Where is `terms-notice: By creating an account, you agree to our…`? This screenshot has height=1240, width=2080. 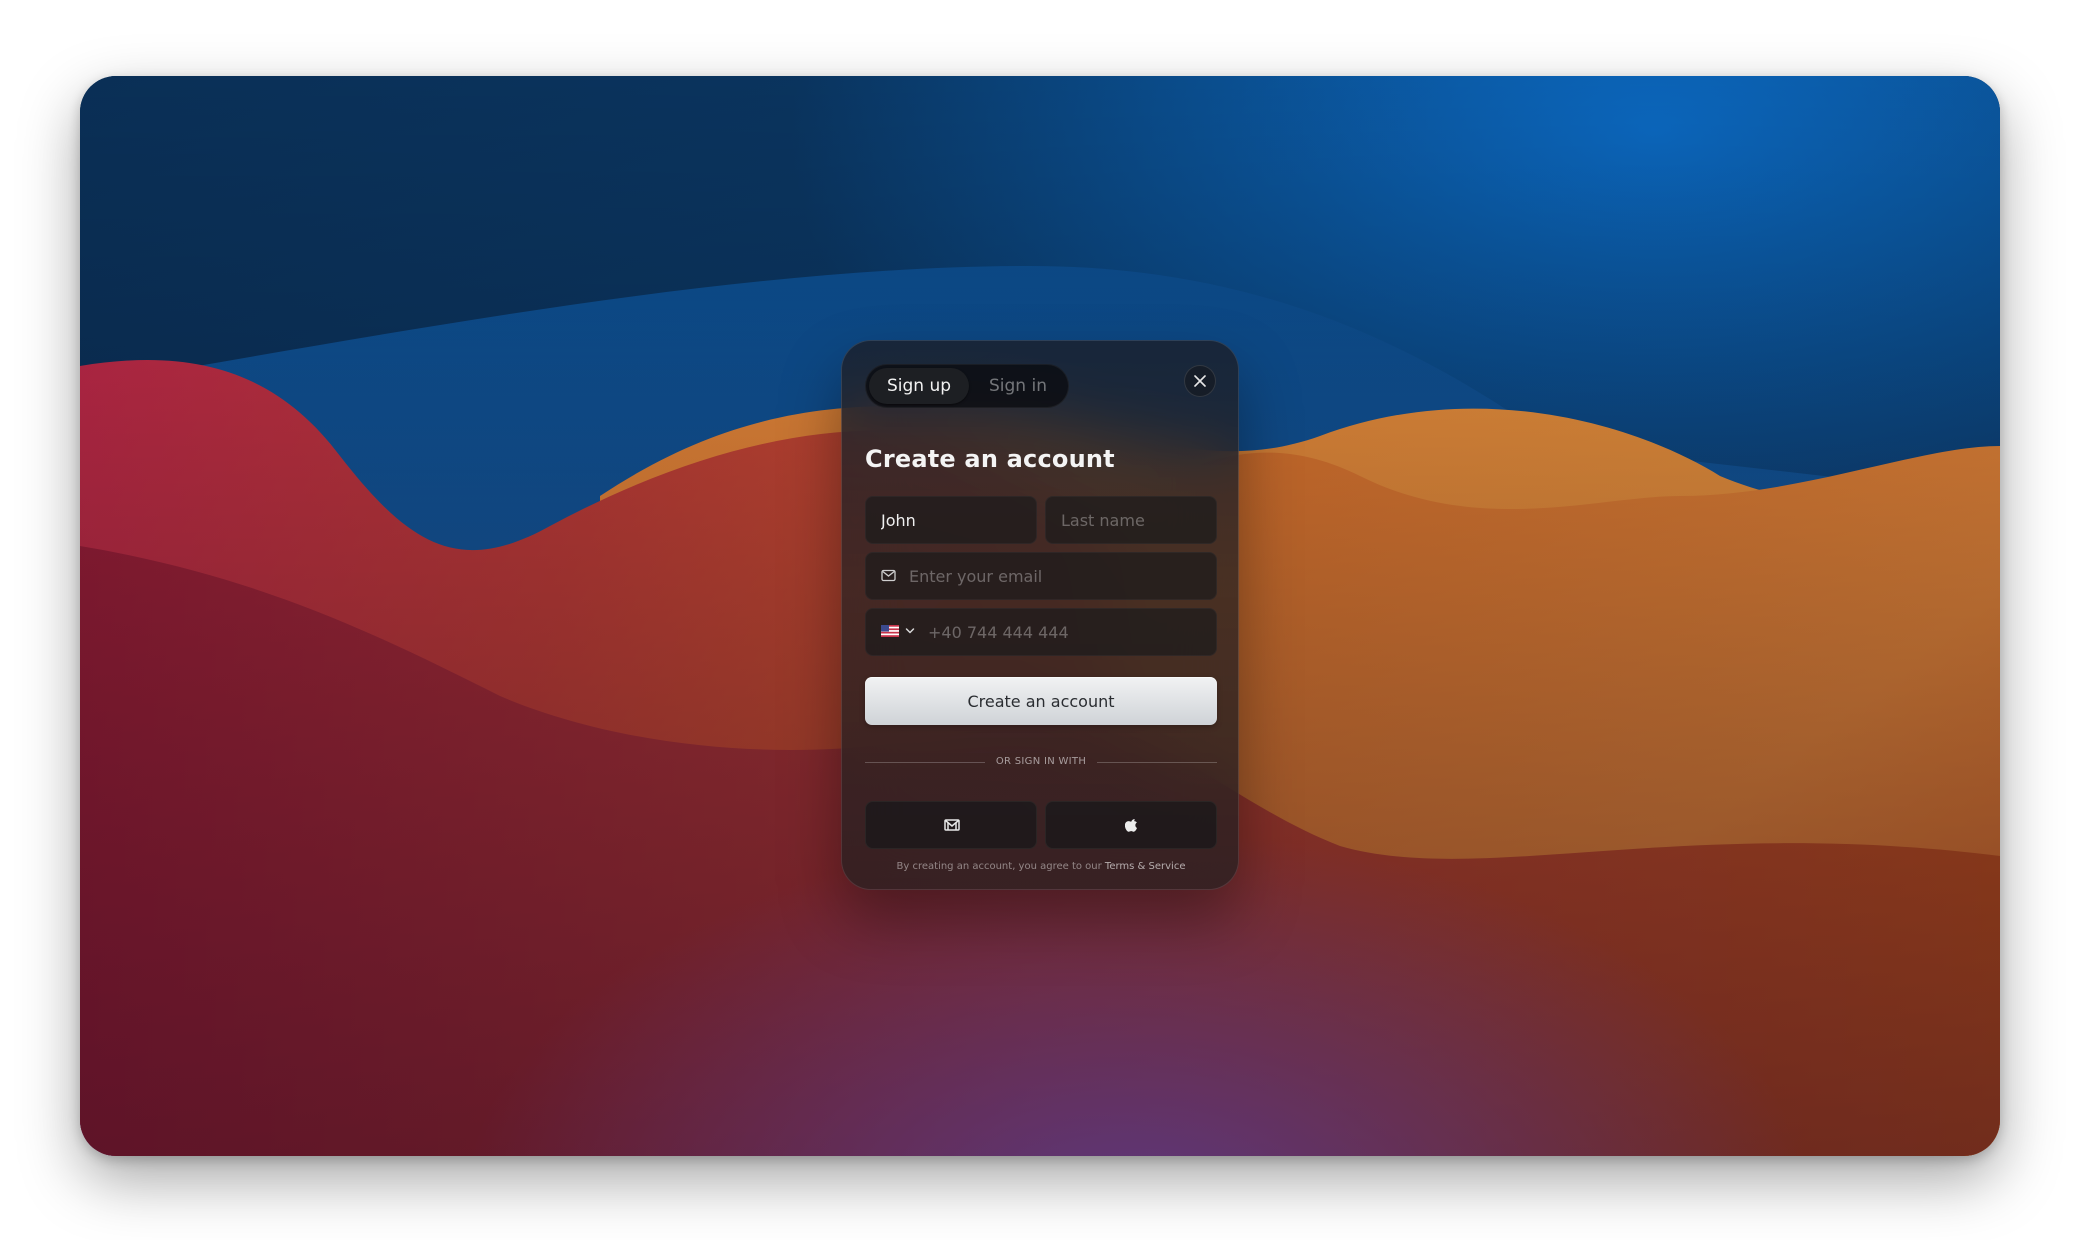
terms-notice: By creating an account, you agree to our… is located at coordinates (1040, 866).